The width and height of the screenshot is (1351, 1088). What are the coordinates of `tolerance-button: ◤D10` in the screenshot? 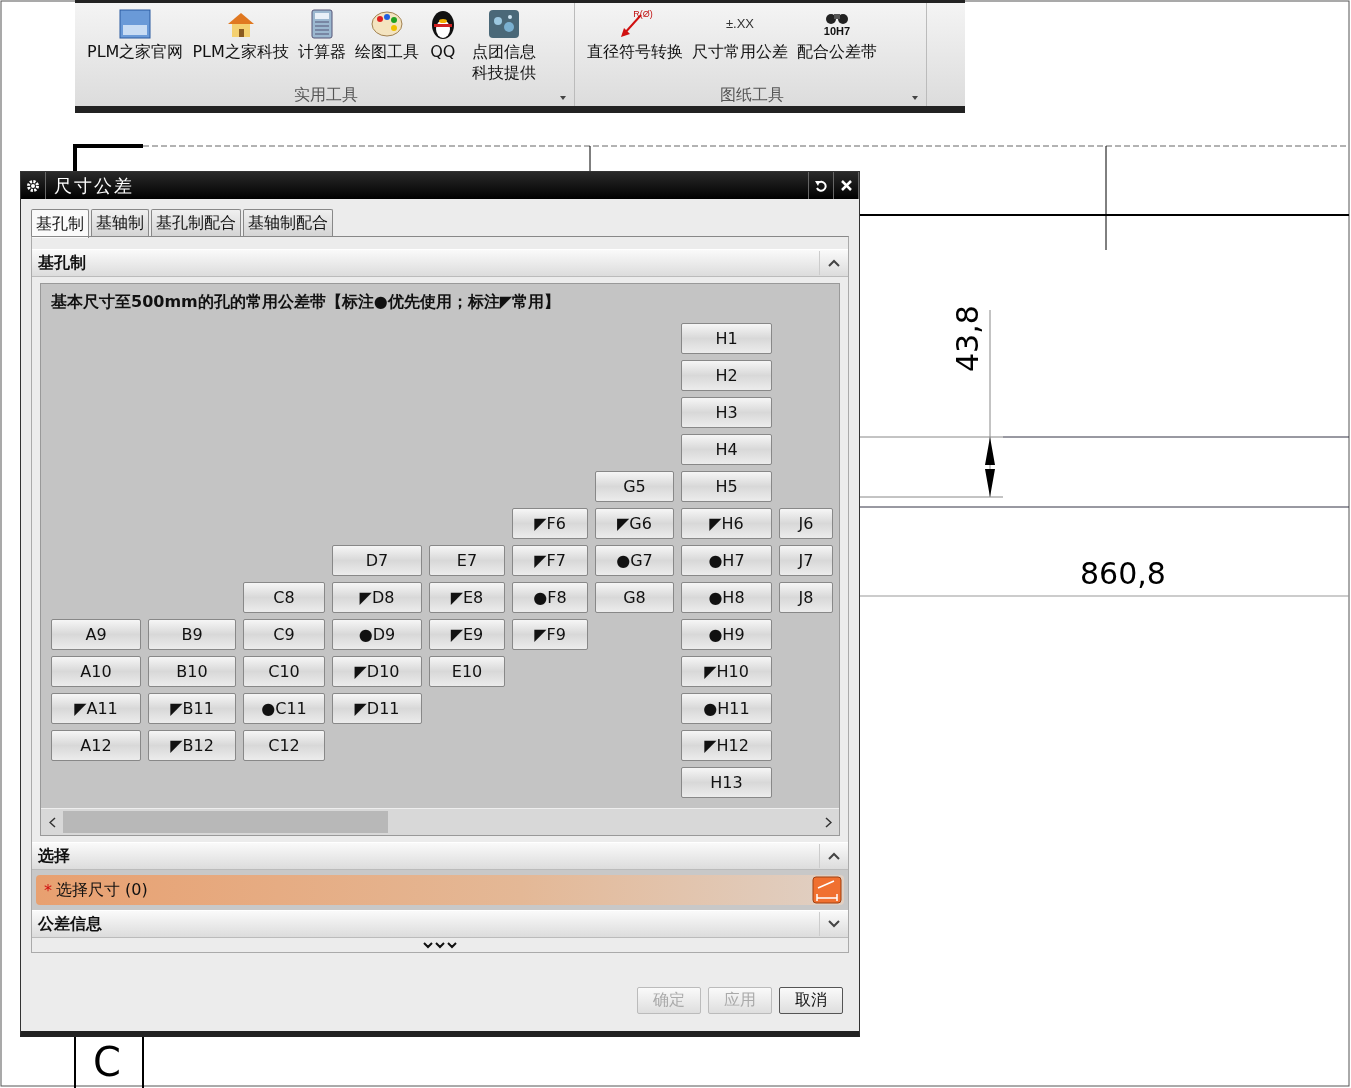 It's located at (377, 671).